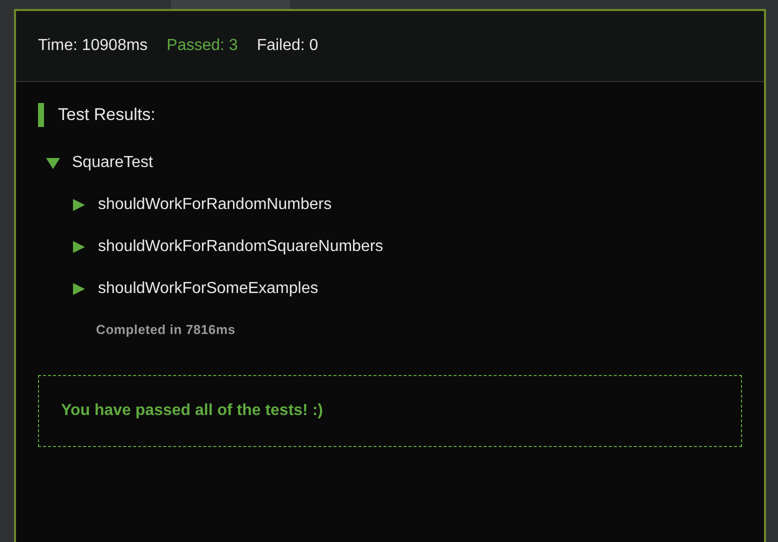  What do you see at coordinates (208, 289) in the screenshot?
I see `test-name: shouldWorkForSomeExamples` at bounding box center [208, 289].